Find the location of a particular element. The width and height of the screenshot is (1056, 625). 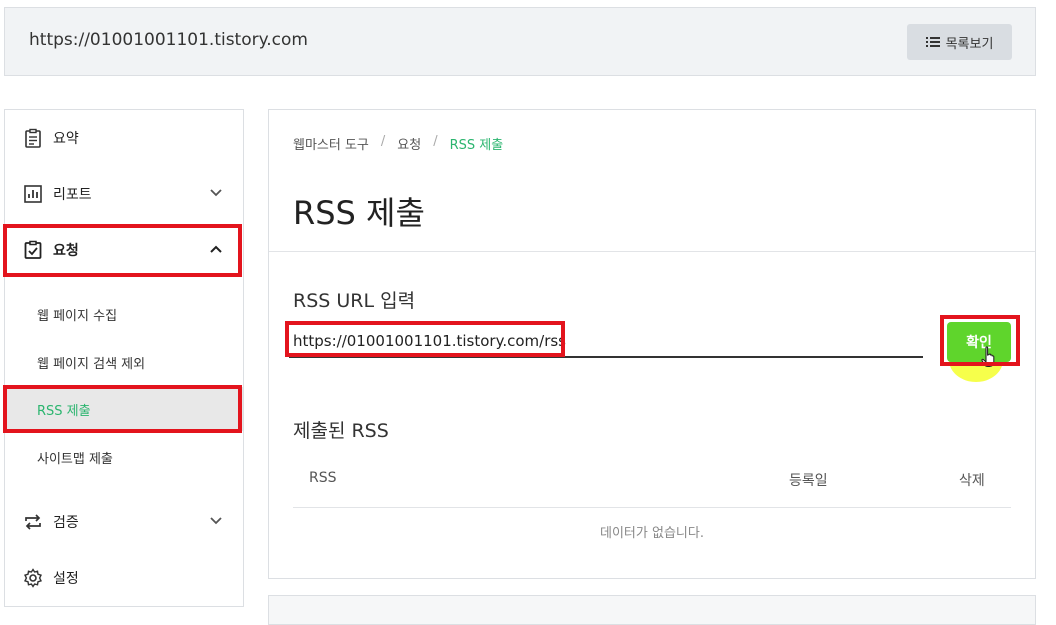

breadcrumb-item: 웹마스터 도구 is located at coordinates (331, 143).